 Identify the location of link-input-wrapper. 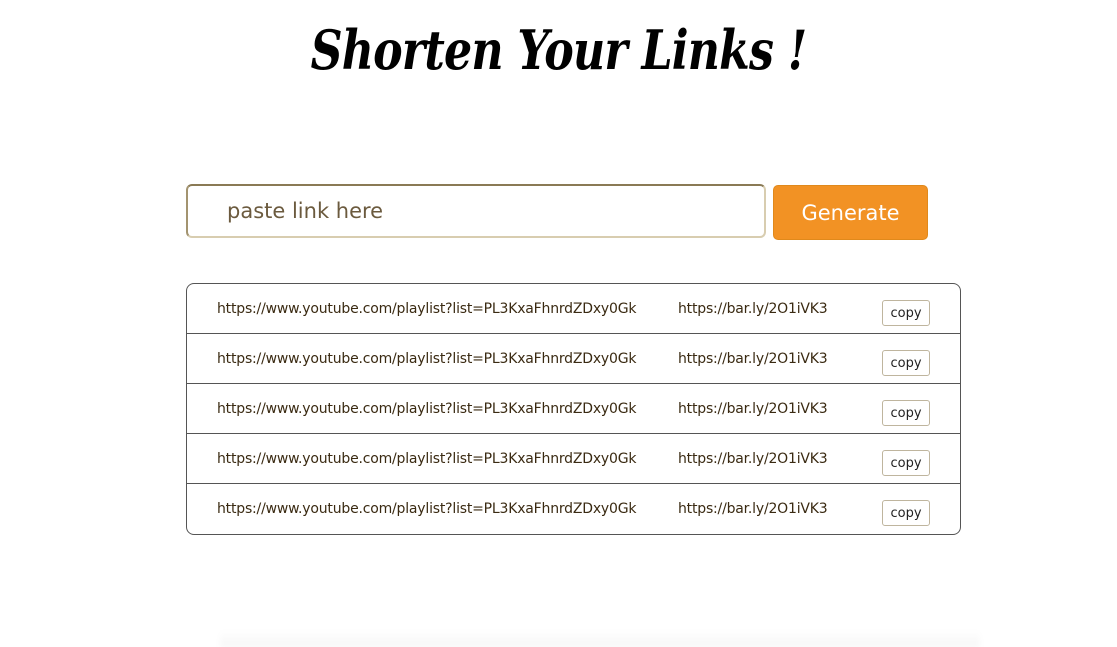
(476, 211).